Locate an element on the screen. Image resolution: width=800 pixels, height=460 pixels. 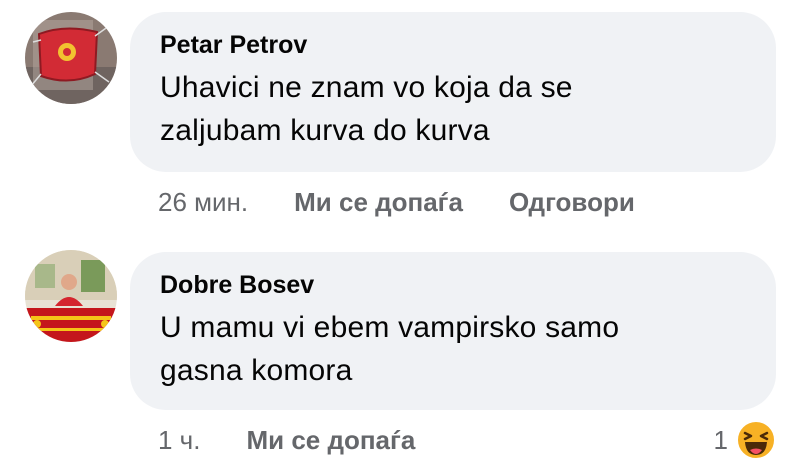
comment-timestamp: 26 мин. is located at coordinates (203, 202).